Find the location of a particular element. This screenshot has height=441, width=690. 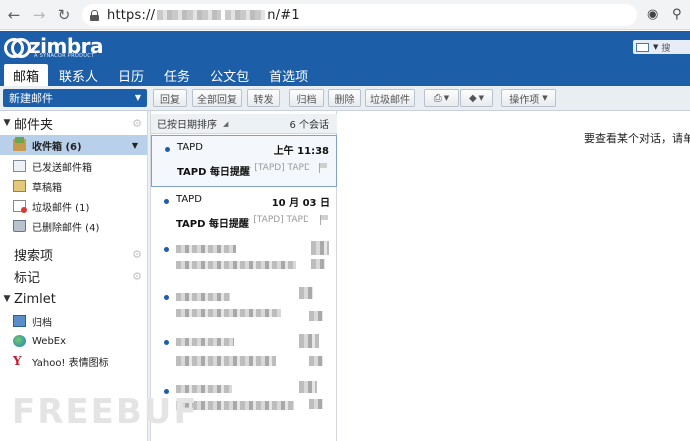

browser-toolbar: ← → ↻ https:// n/#1 ◉ ⚲ is located at coordinates (345, 15).